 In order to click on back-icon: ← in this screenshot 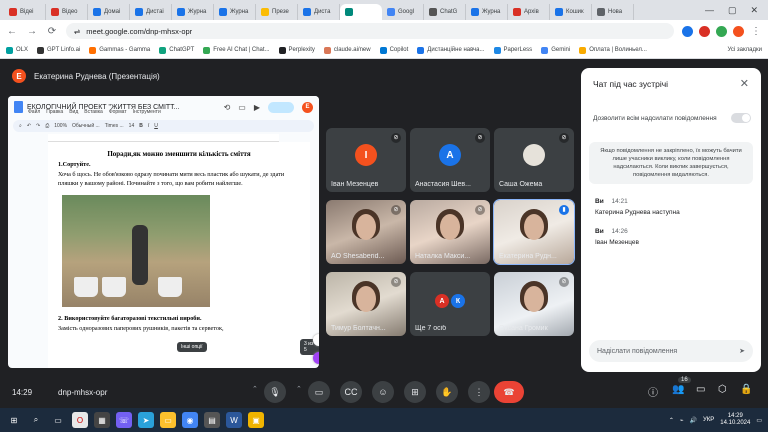, I will do `click(12, 31)`.